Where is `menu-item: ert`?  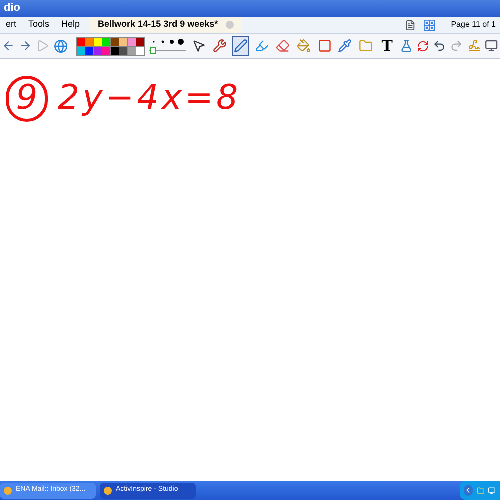
menu-item: ert is located at coordinates (11, 25).